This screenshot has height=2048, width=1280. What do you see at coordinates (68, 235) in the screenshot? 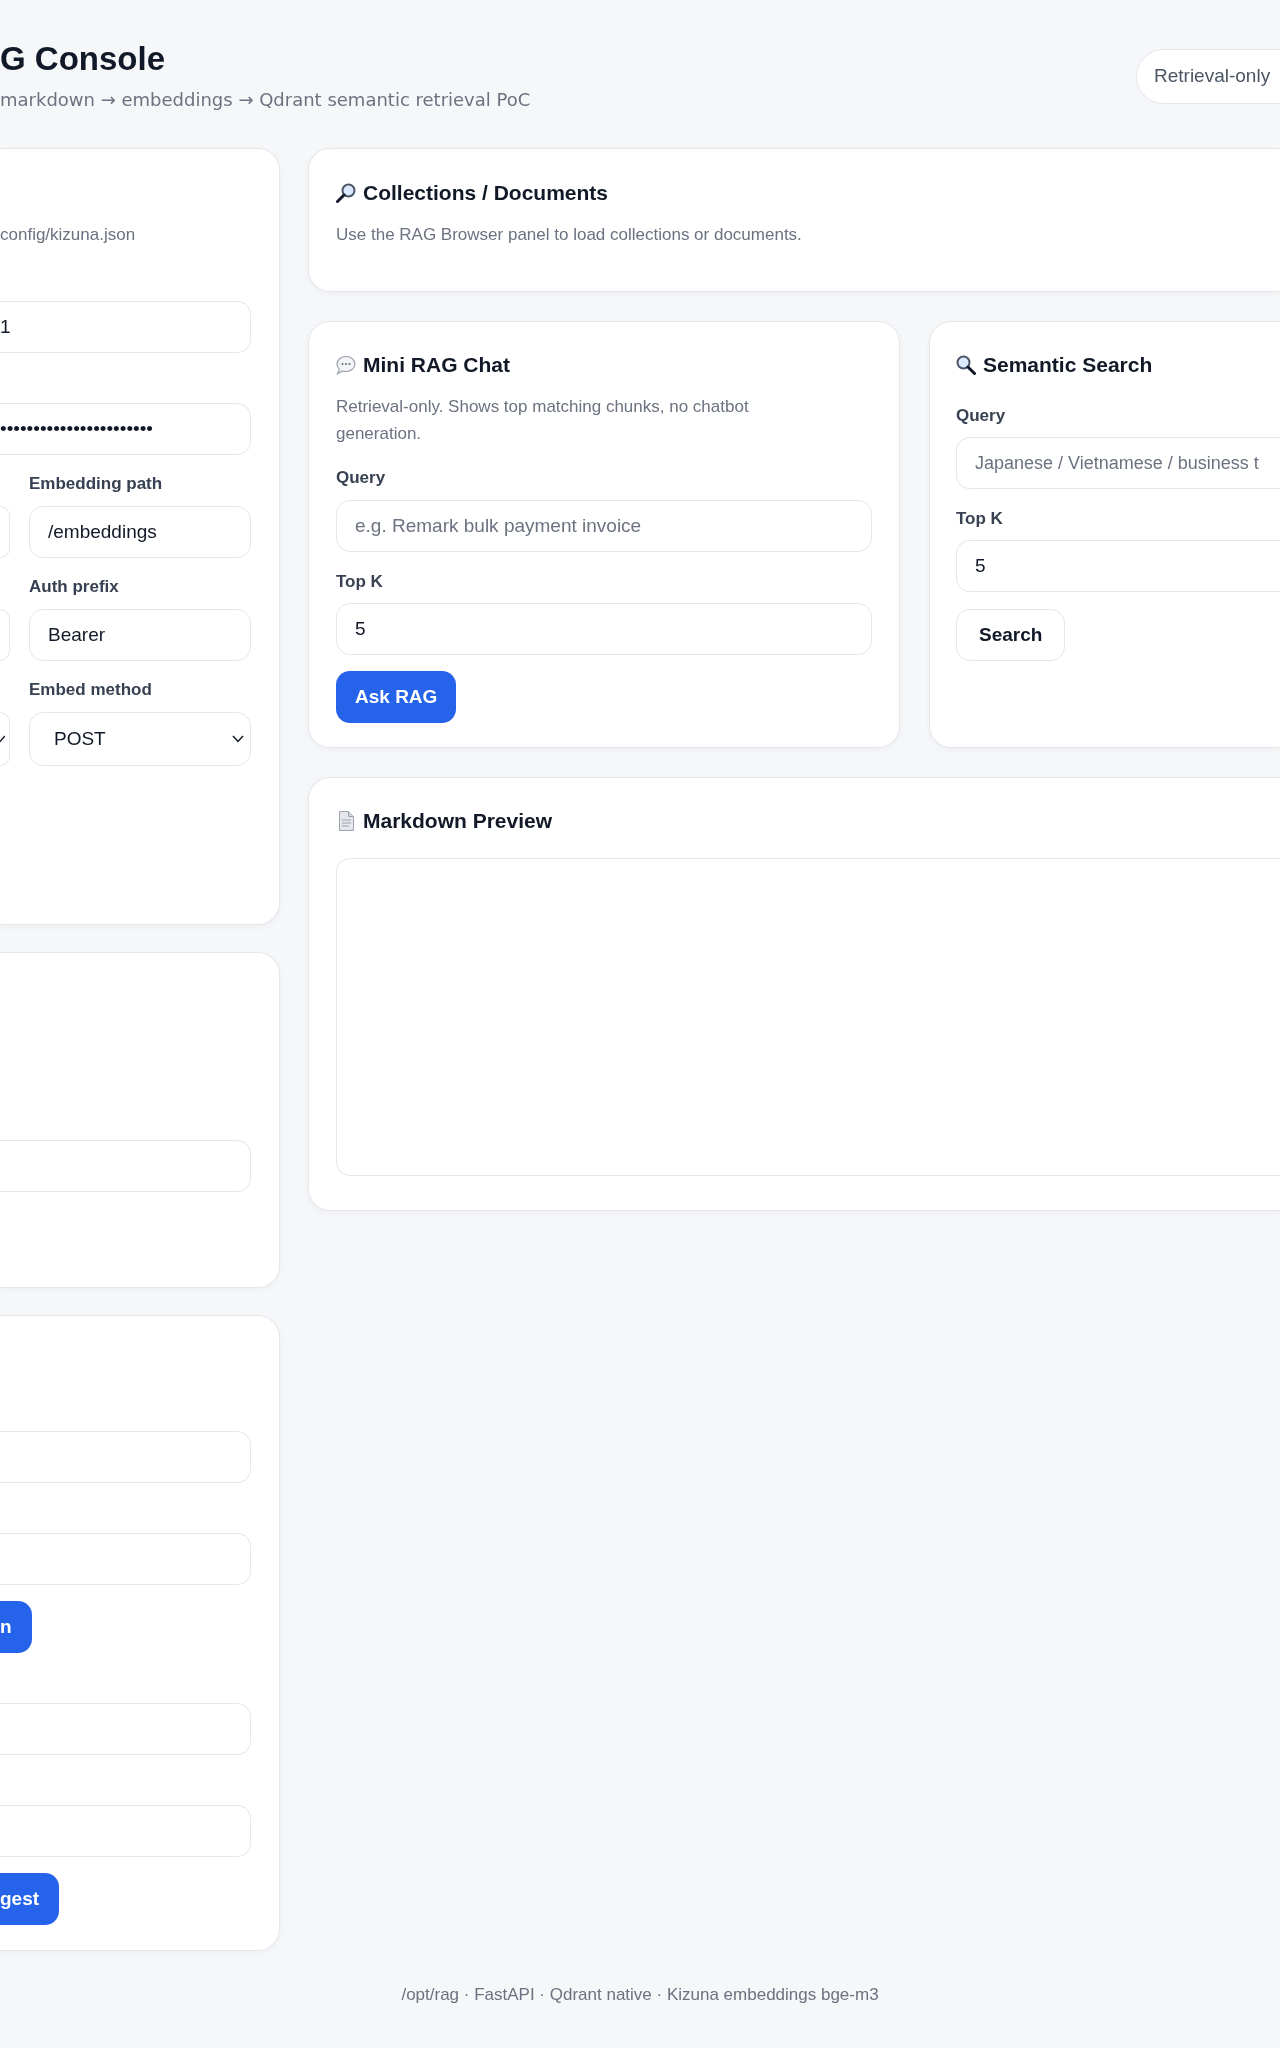
I see `config-path-text: config/kizuna.json` at bounding box center [68, 235].